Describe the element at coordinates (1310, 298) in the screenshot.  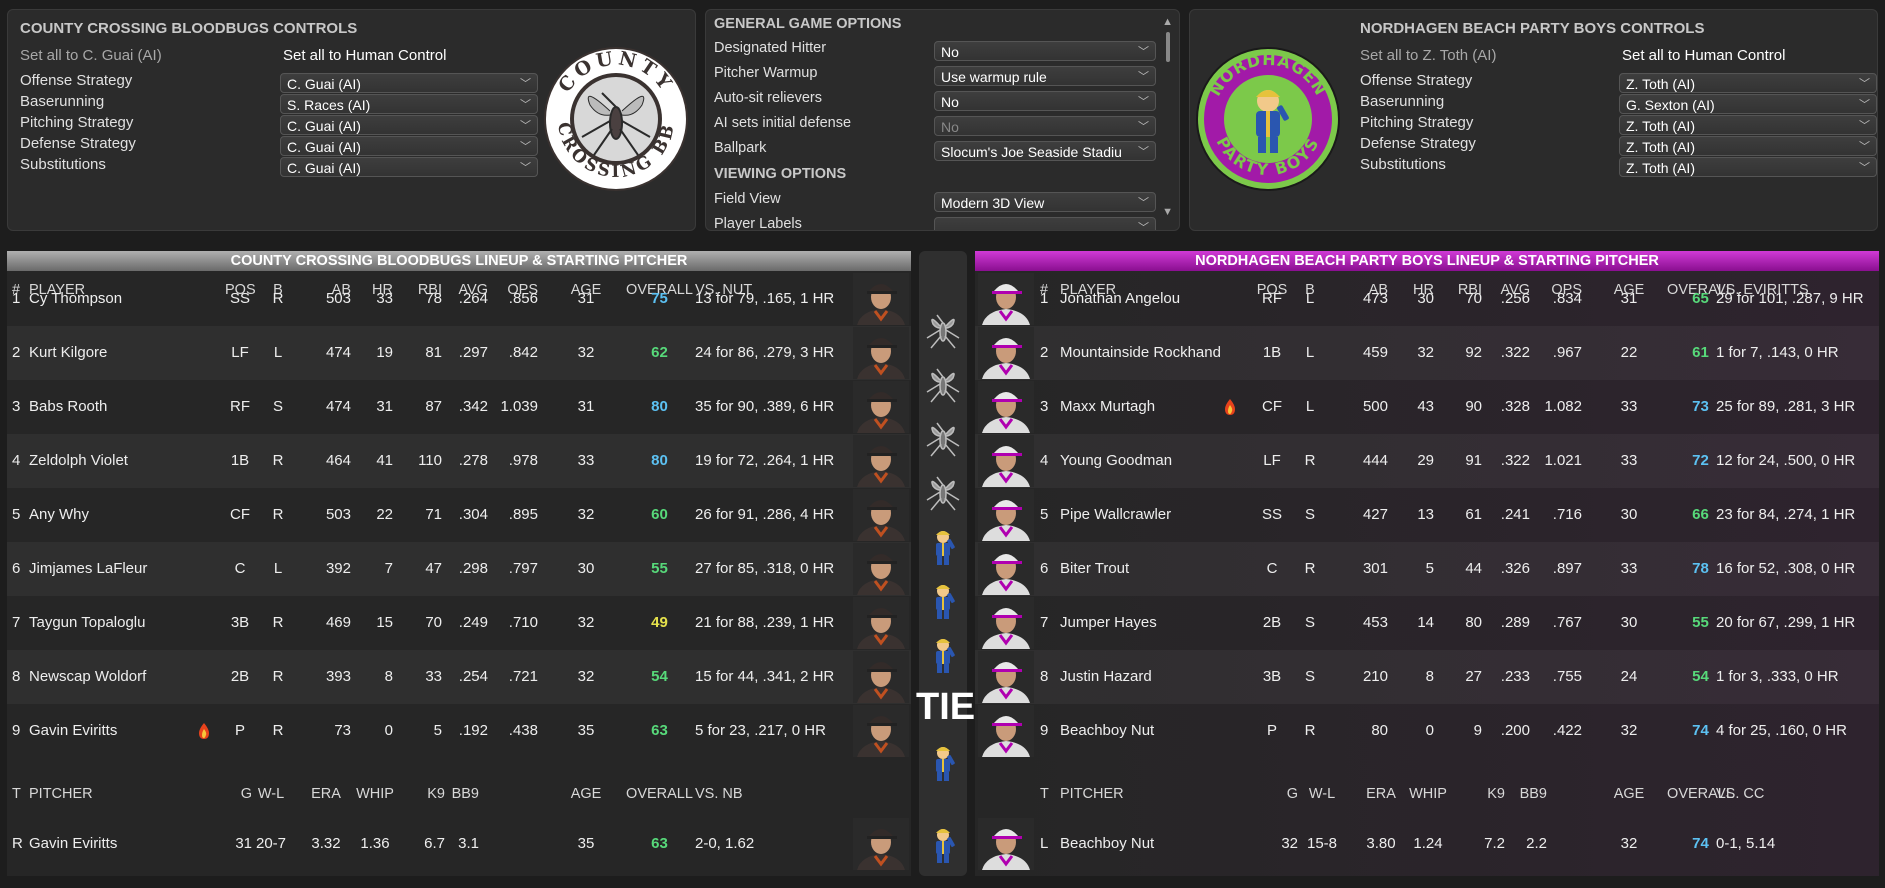
I see `away-player-b: L` at that location.